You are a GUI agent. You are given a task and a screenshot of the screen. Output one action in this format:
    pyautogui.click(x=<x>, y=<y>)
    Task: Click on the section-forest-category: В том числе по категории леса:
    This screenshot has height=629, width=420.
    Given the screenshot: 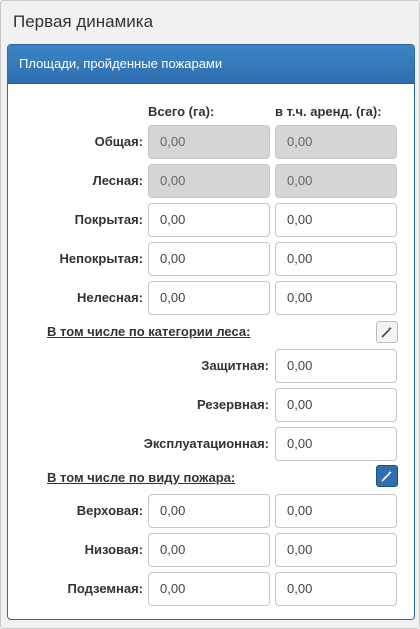 What is the action you would take?
    pyautogui.click(x=149, y=331)
    